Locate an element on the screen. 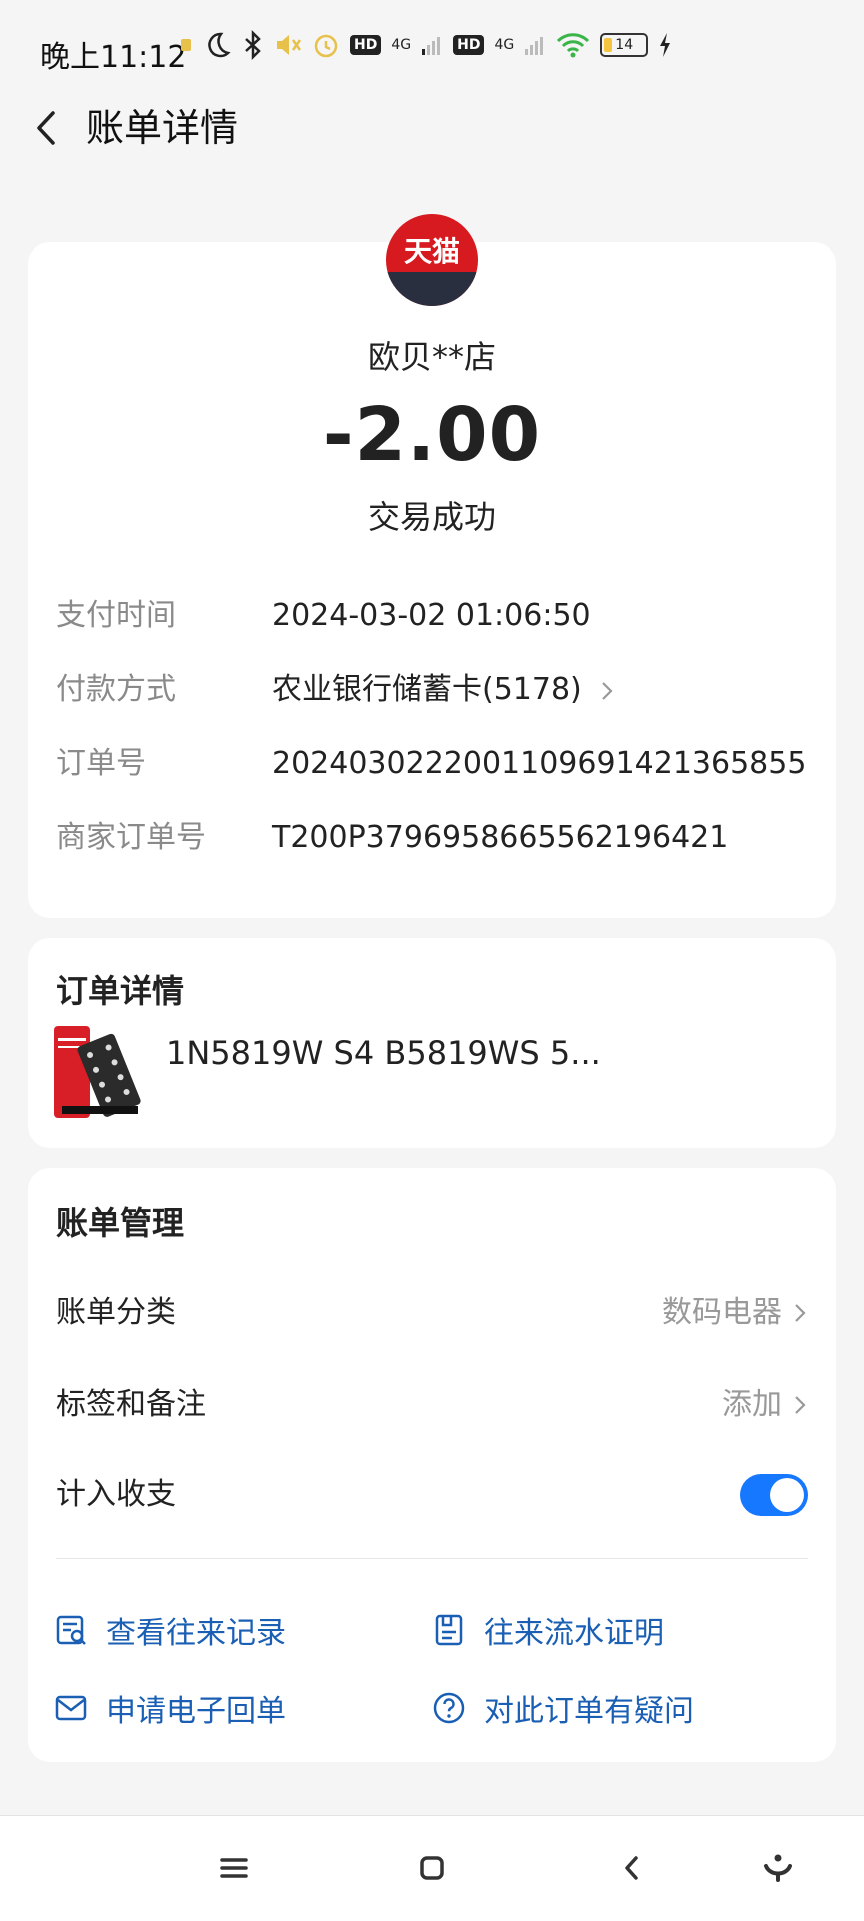 The width and height of the screenshot is (864, 1921). back-nav-button is located at coordinates (632, 1868).